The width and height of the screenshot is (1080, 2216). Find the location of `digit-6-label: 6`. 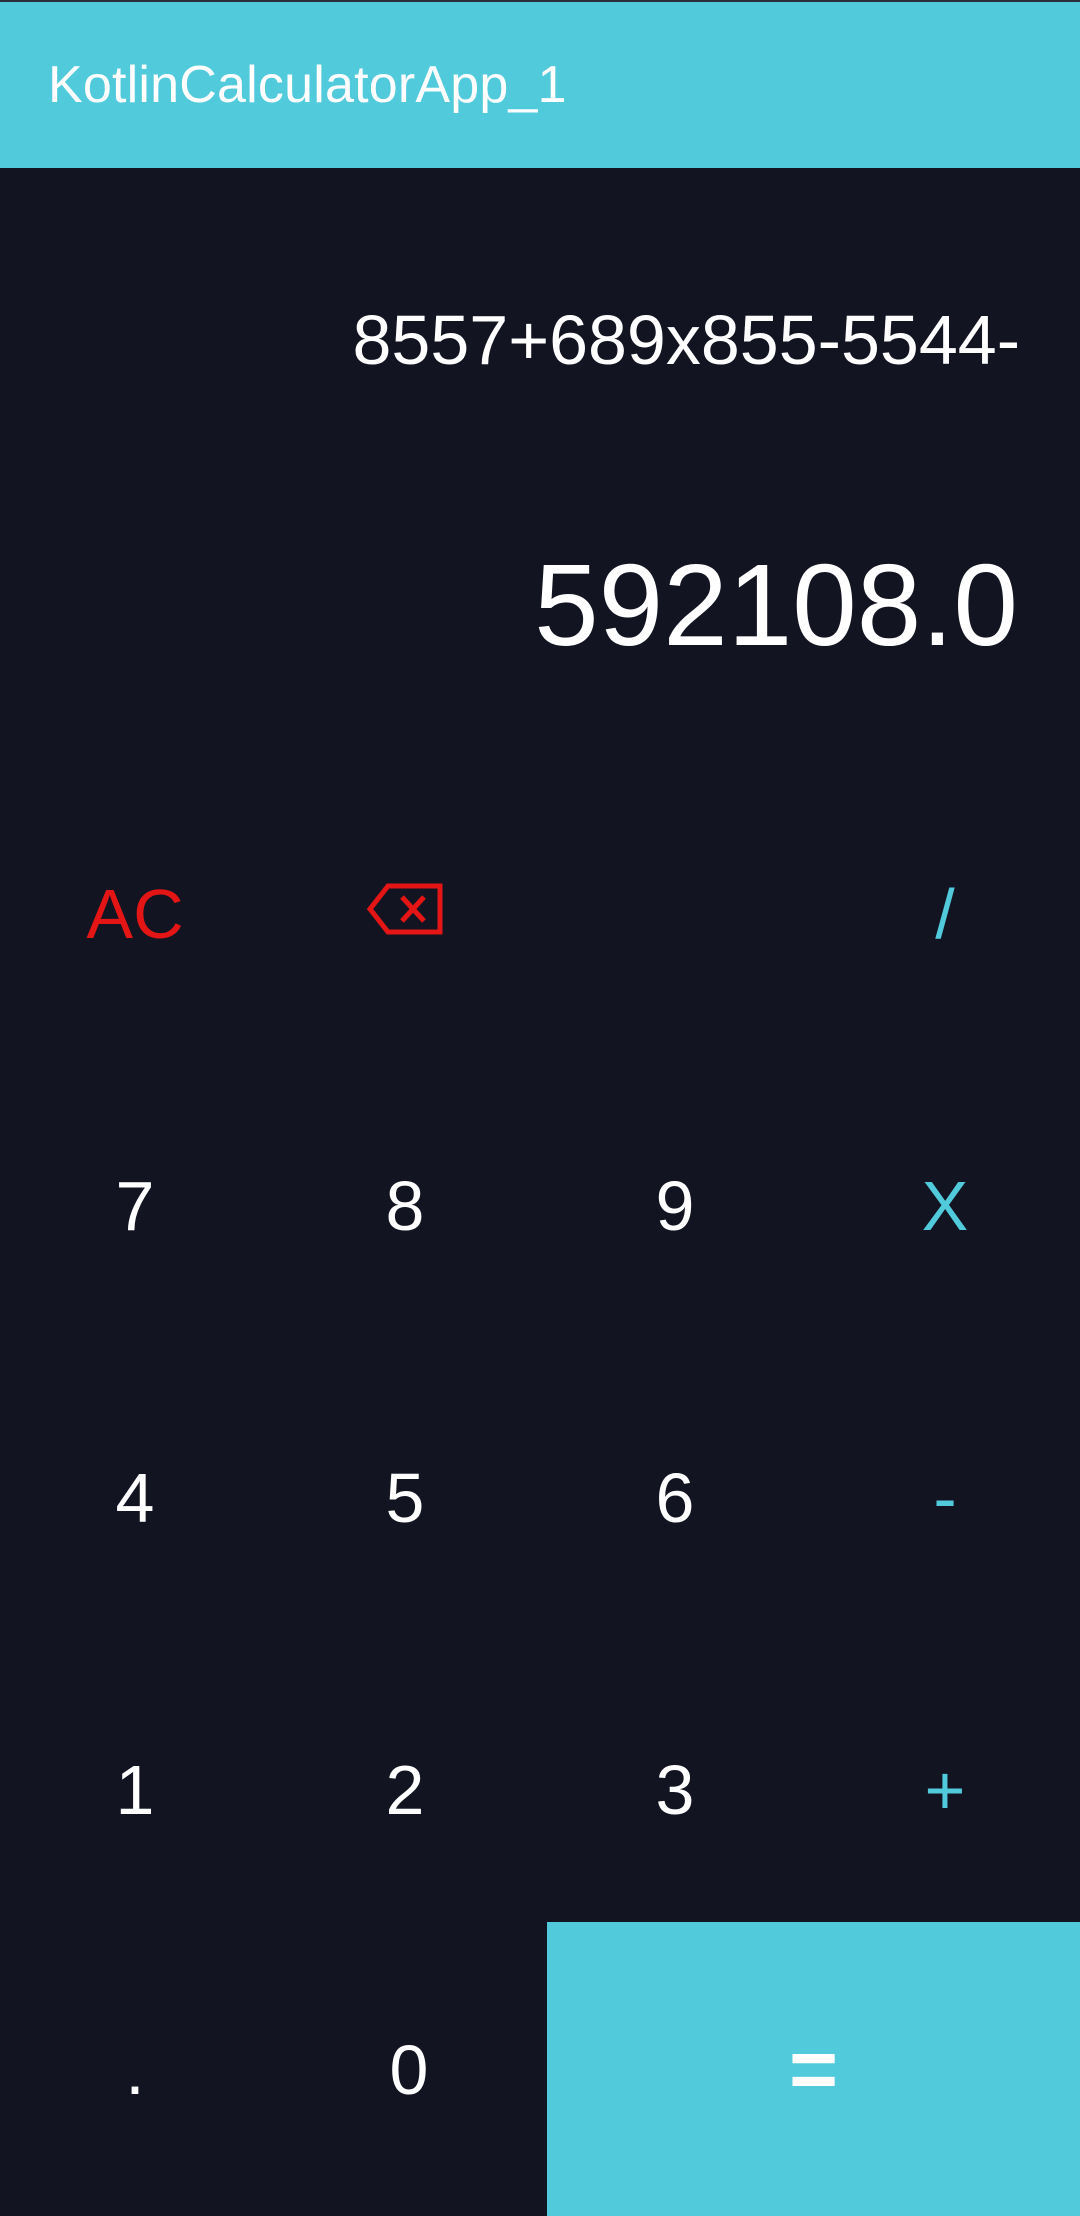

digit-6-label: 6 is located at coordinates (675, 1498).